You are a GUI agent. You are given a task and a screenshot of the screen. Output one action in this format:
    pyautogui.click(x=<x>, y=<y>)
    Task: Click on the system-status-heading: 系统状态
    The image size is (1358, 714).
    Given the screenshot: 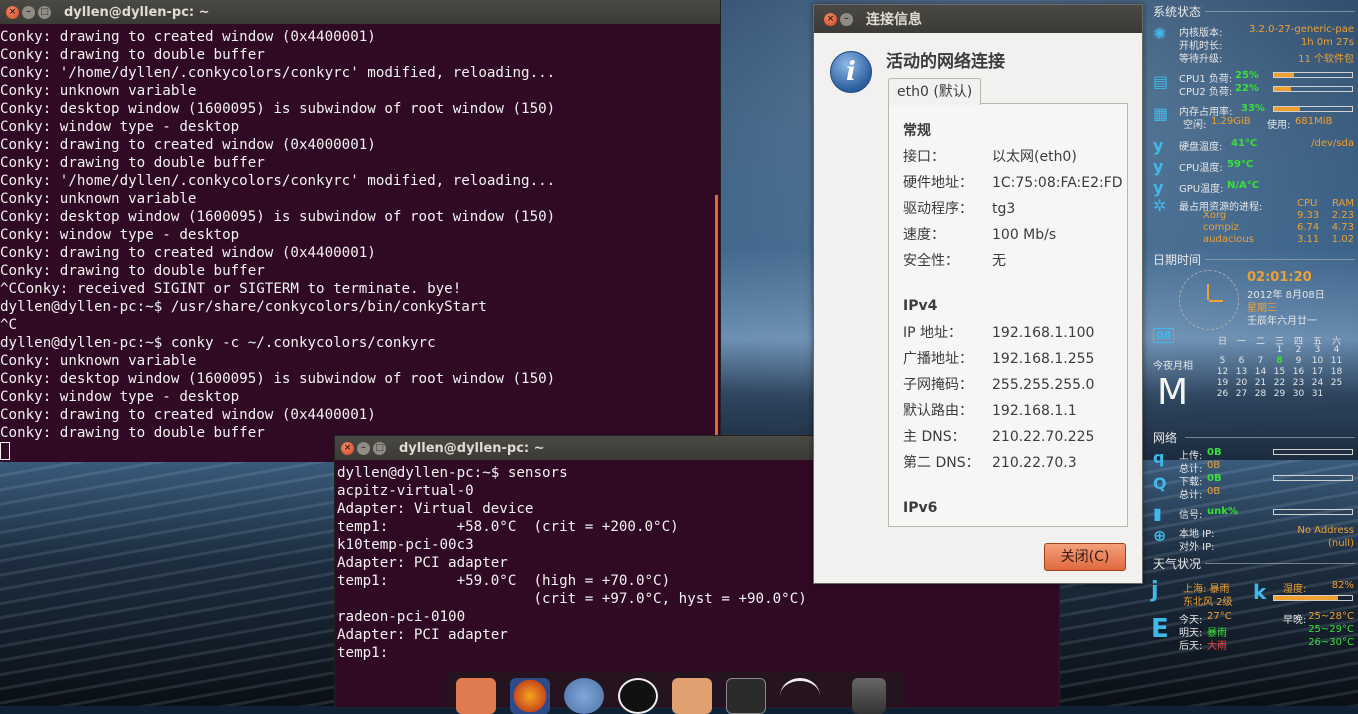 What is the action you would take?
    pyautogui.click(x=1177, y=12)
    